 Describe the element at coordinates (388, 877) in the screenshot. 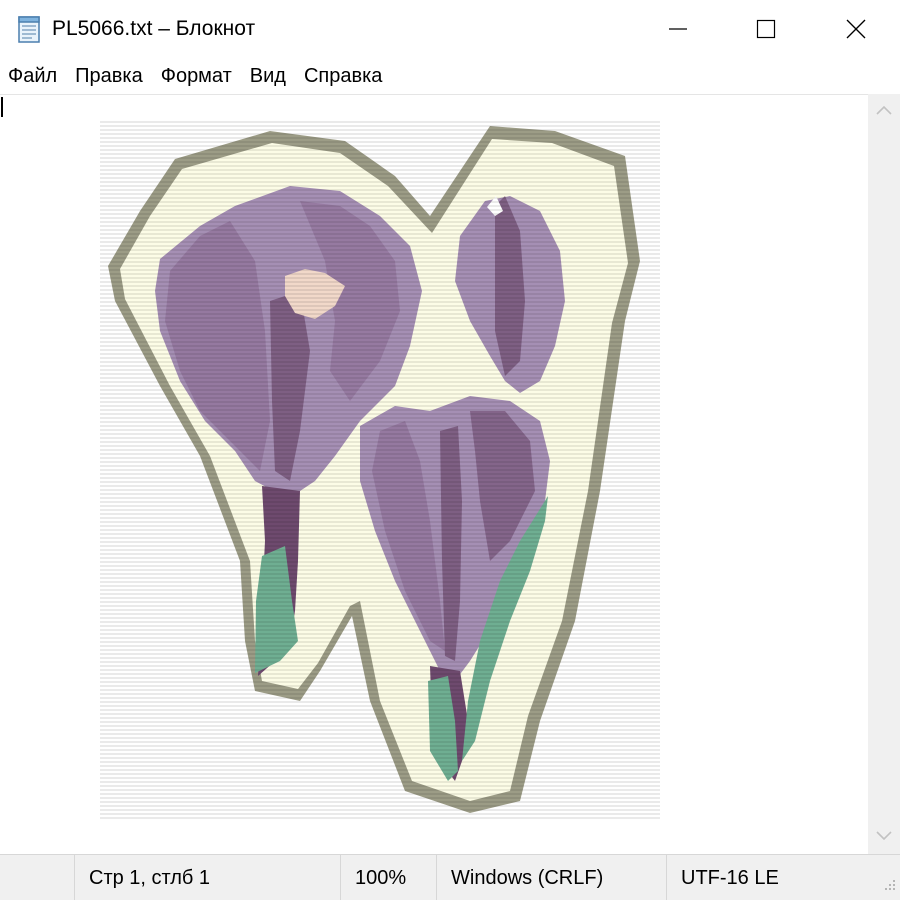

I see `zoom-level: 100%` at that location.